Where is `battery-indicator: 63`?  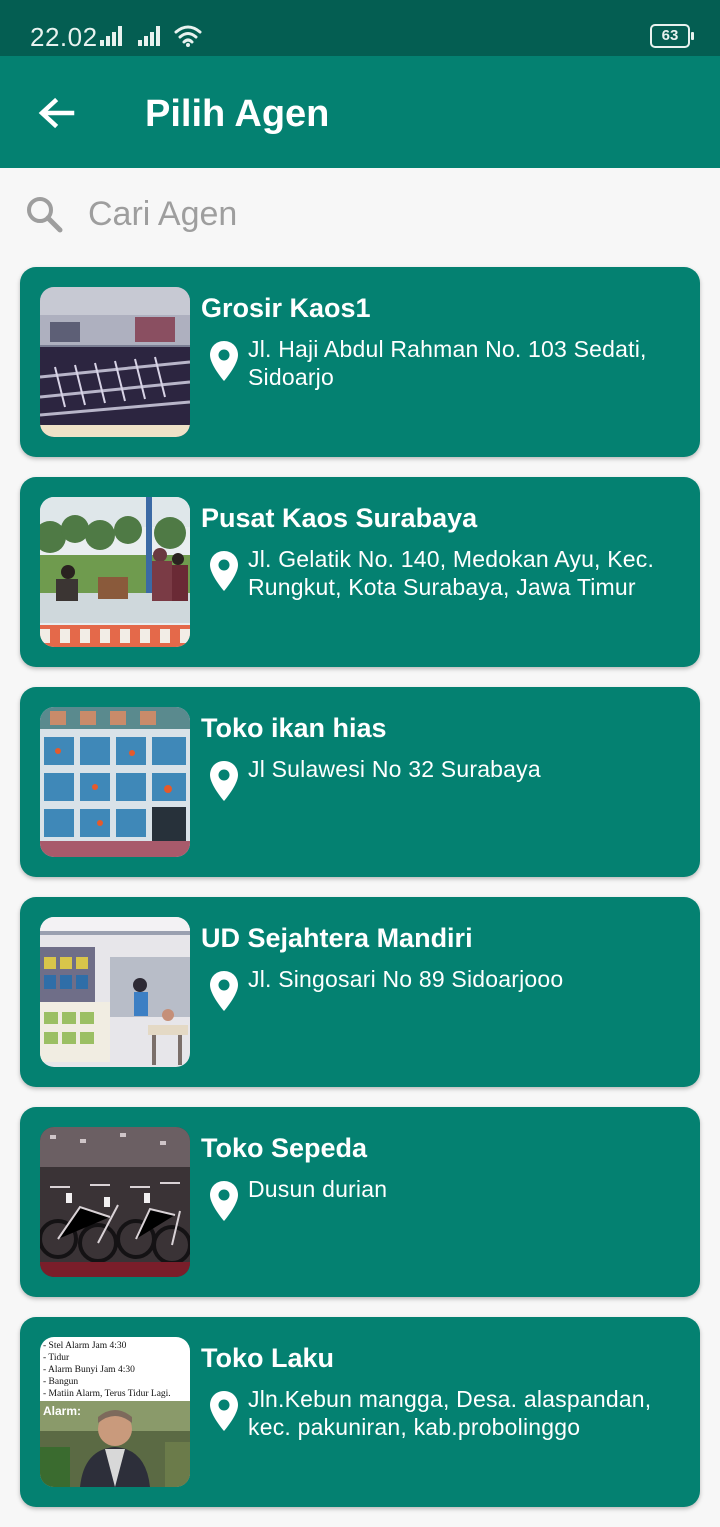
battery-indicator: 63 is located at coordinates (672, 36).